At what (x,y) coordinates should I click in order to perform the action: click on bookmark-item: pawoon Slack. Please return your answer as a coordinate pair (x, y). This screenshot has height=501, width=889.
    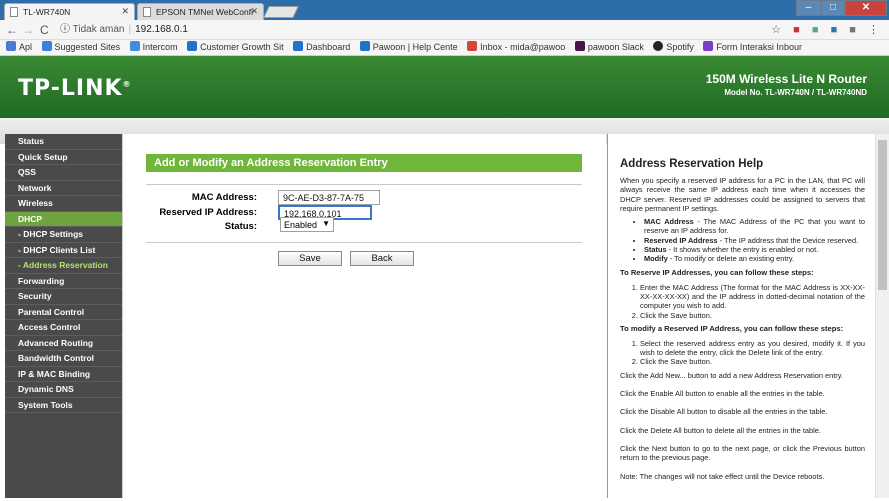
    Looking at the image, I should click on (609, 47).